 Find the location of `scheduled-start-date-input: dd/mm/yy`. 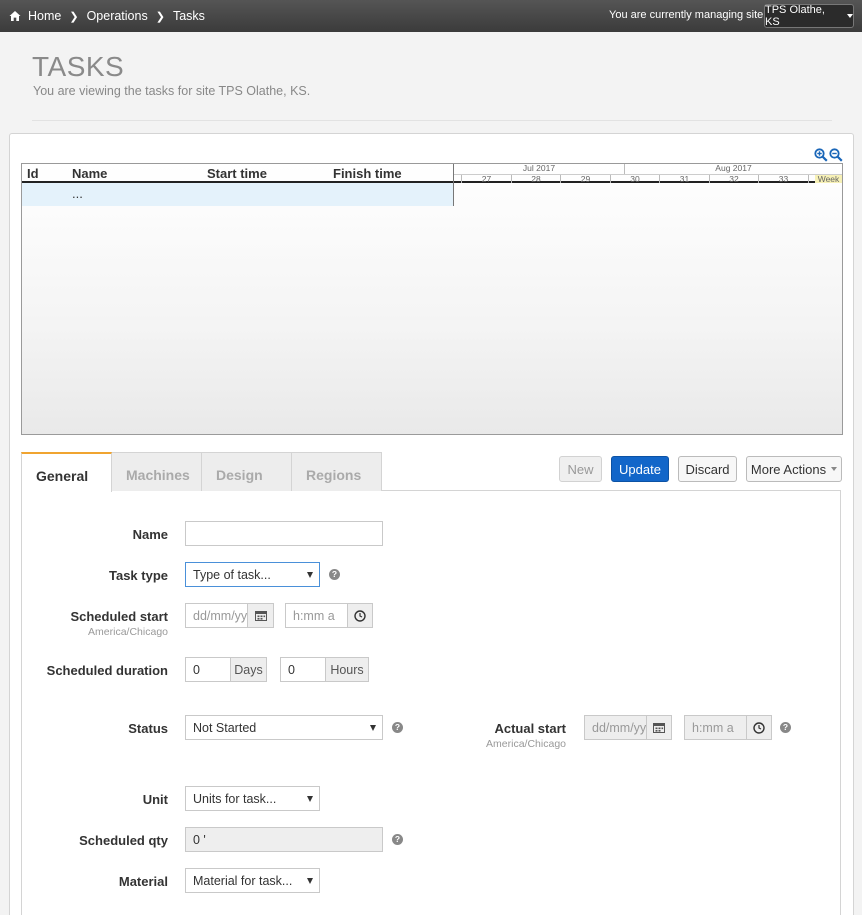

scheduled-start-date-input: dd/mm/yy is located at coordinates (216, 615).